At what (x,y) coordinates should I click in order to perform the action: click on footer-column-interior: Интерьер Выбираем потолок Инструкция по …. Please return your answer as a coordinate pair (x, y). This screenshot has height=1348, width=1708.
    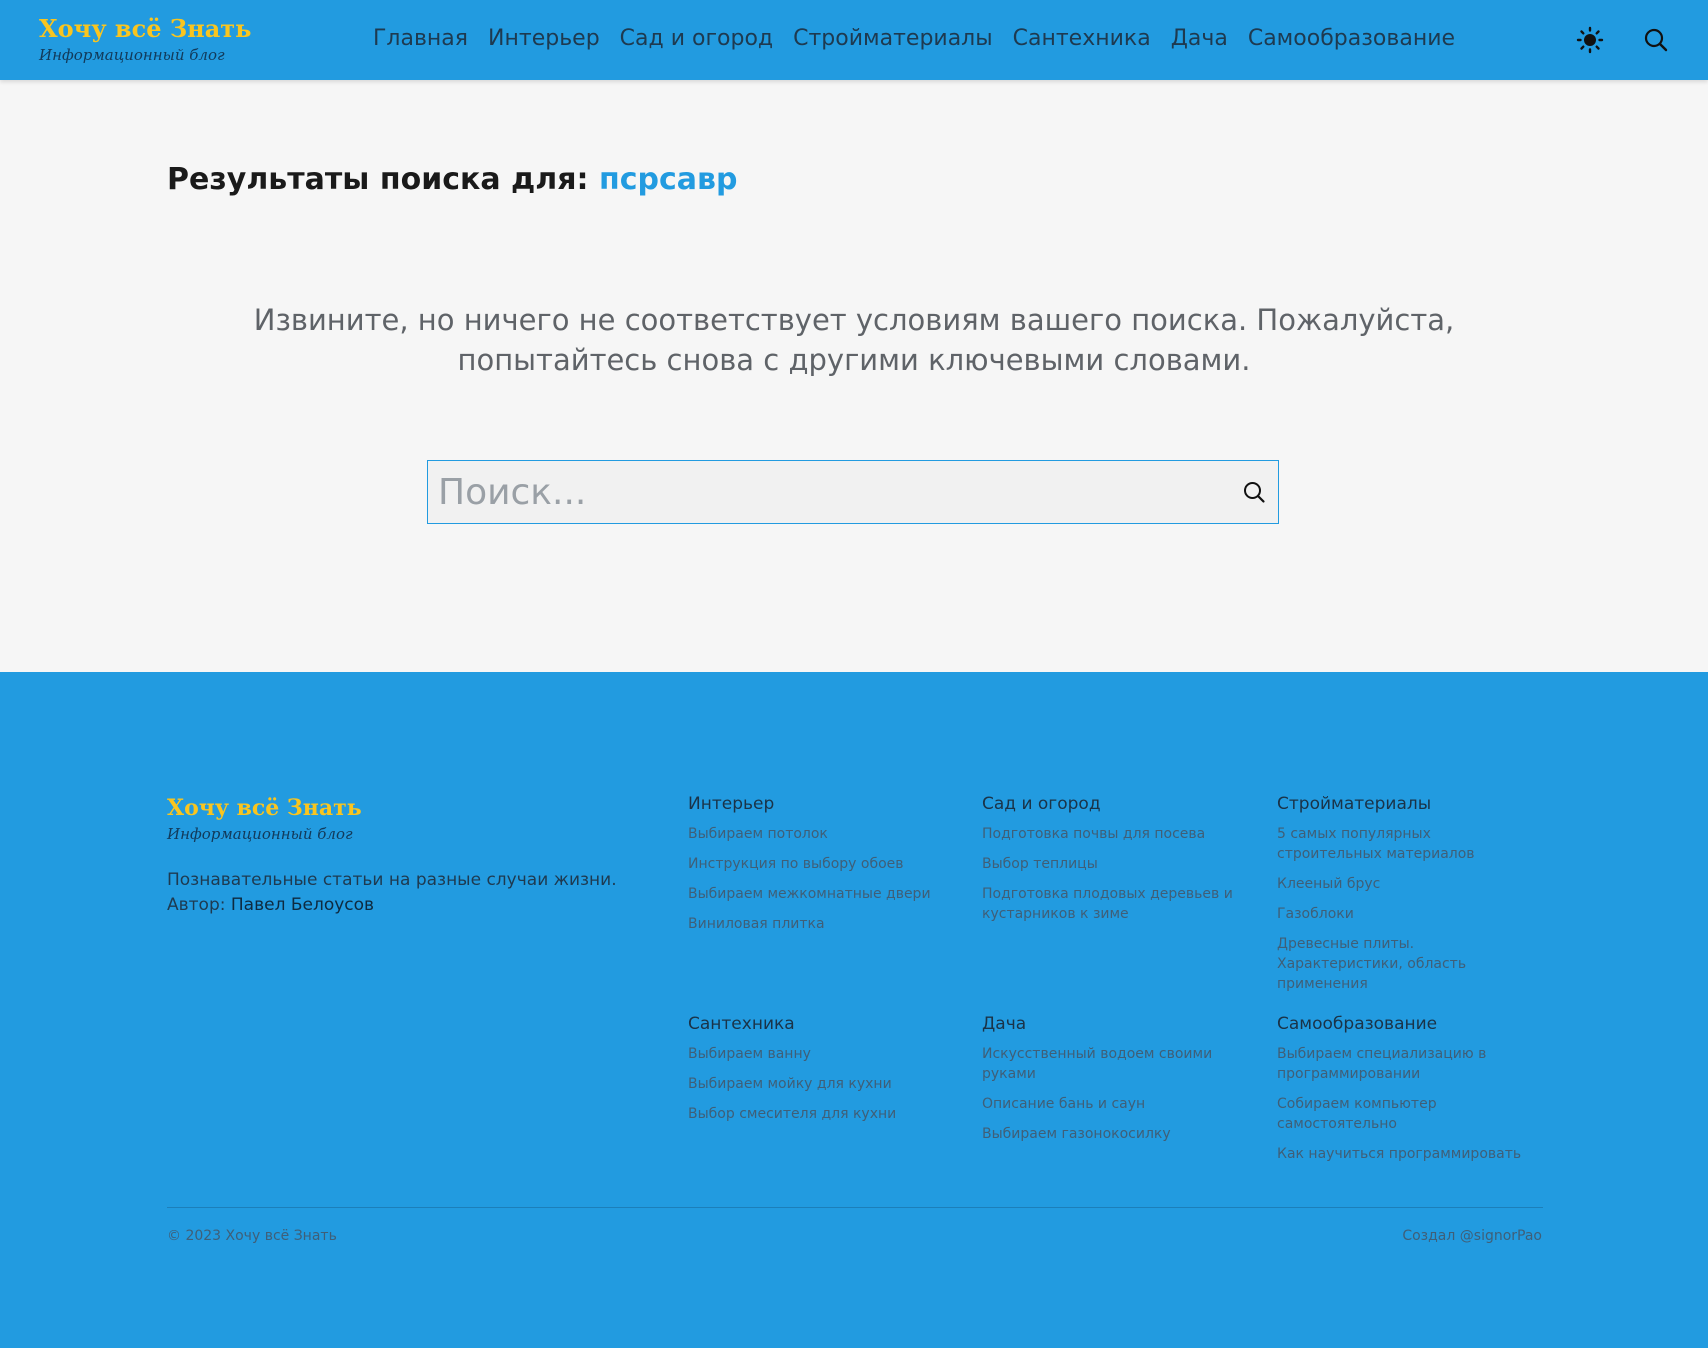
    Looking at the image, I should click on (818, 868).